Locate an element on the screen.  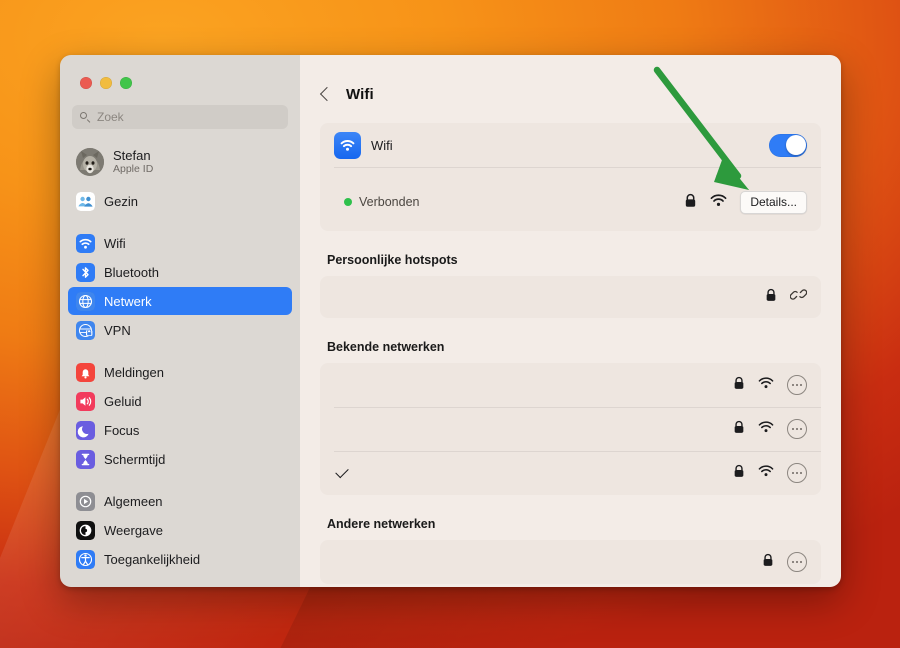
general-gear-icon is located at coordinates (85, 501).